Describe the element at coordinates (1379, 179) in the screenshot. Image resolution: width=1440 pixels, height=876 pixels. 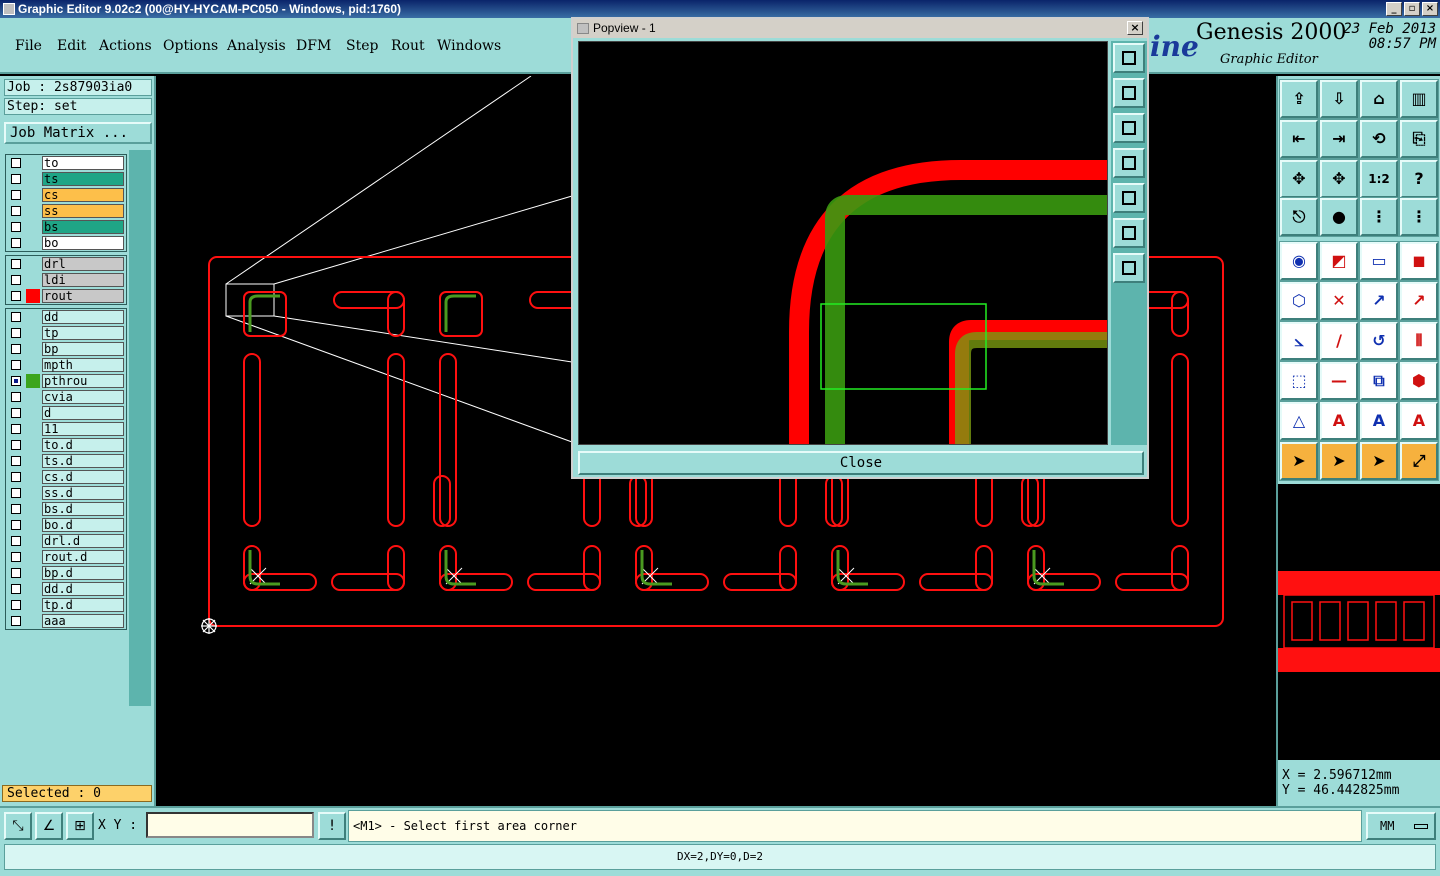
I see `tool-3-3-icon: 1:2` at that location.